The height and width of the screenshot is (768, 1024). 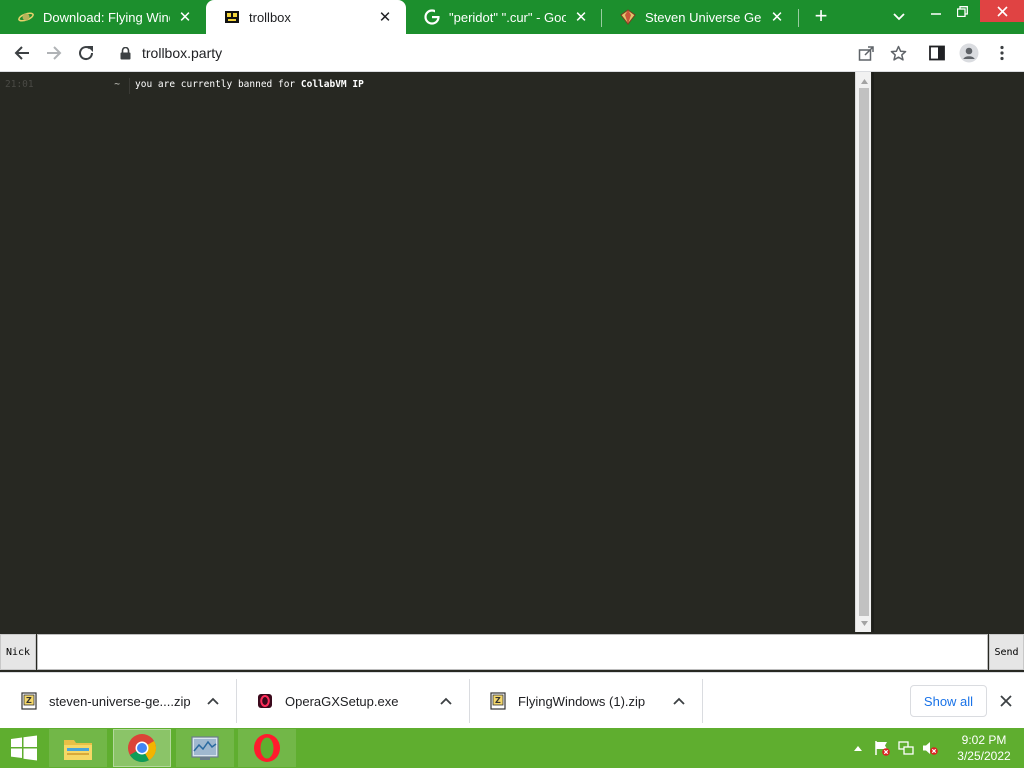 What do you see at coordinates (821, 16) in the screenshot?
I see `new-tab-button: +` at bounding box center [821, 16].